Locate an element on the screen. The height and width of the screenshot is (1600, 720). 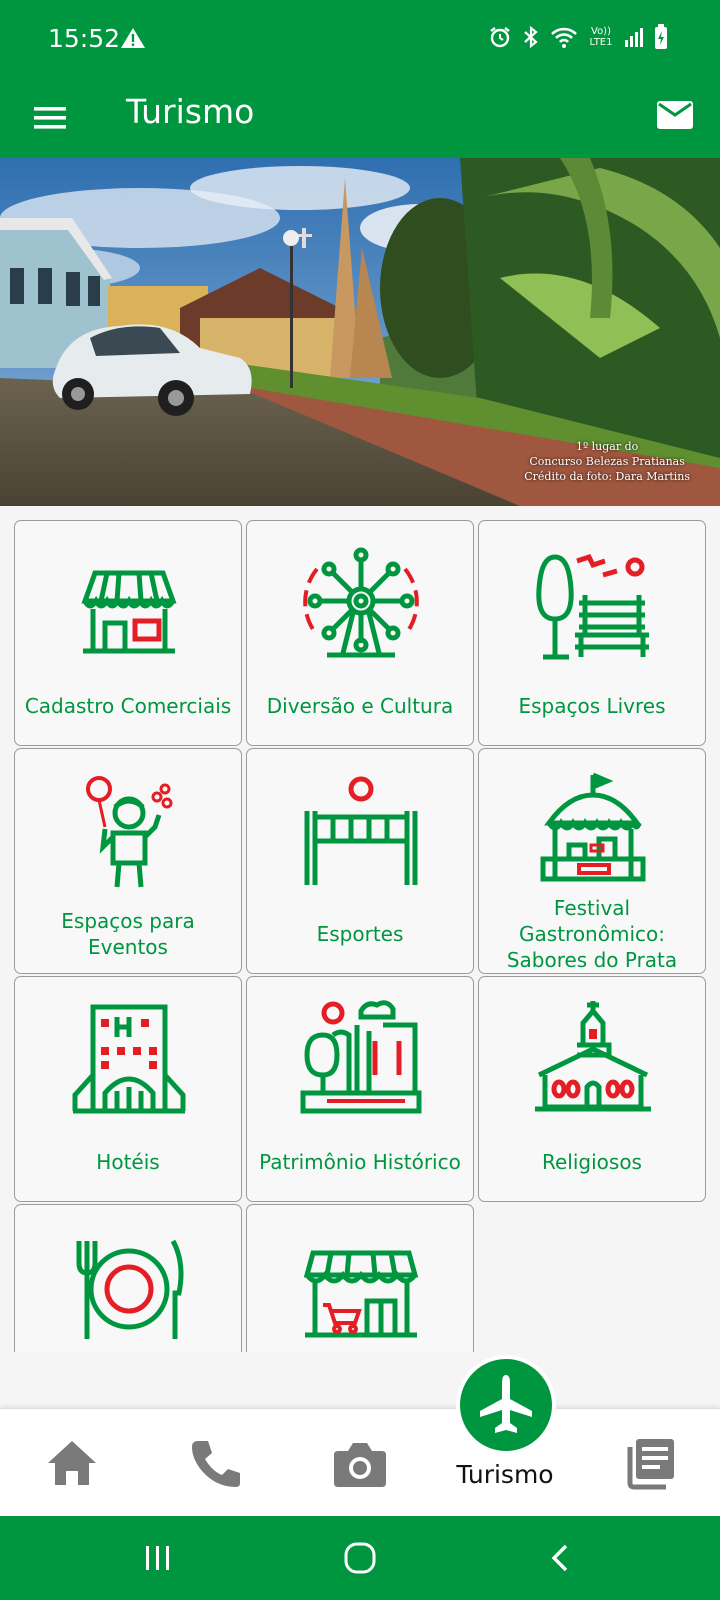
active-tab-turismo is located at coordinates (506, 1405).